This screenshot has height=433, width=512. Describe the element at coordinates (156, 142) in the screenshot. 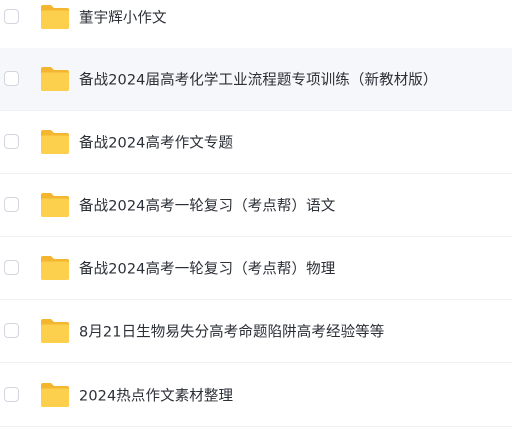

I see `folder-name: 备战2024高考作文专题` at that location.